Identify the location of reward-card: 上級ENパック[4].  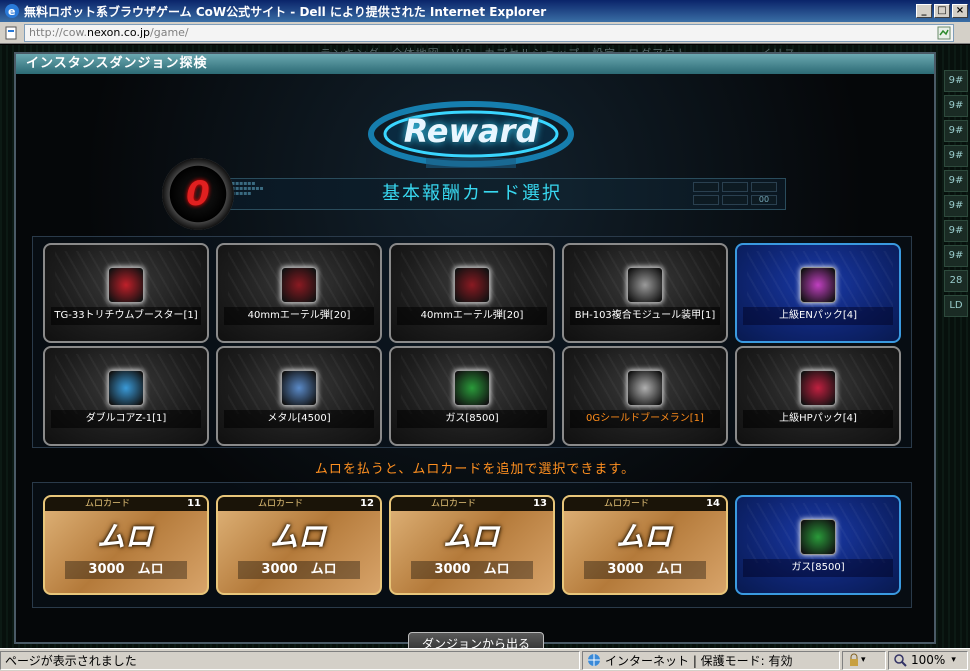
(818, 293).